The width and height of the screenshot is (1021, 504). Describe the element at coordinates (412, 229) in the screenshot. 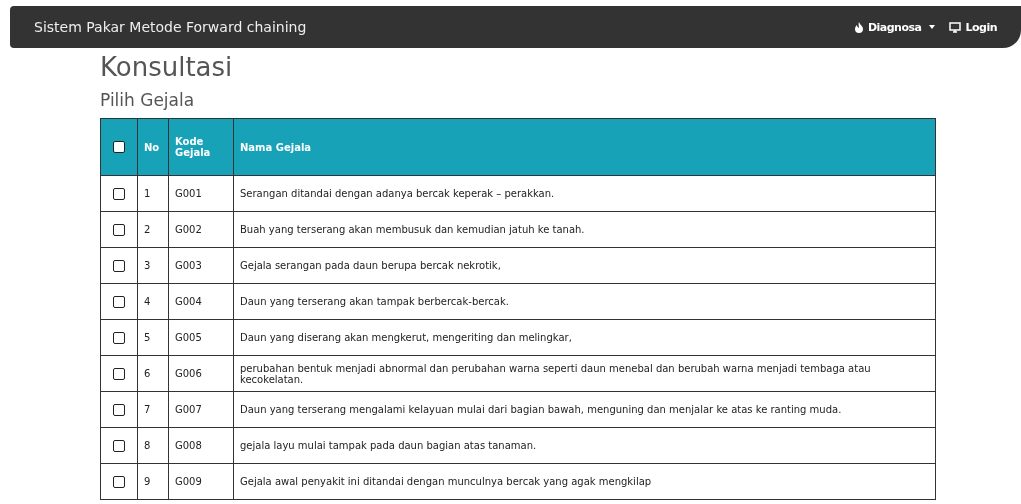

I see `symptom-name: Buah yang terserang akan membusuk dan kemudian jatuh ke tanah.` at that location.